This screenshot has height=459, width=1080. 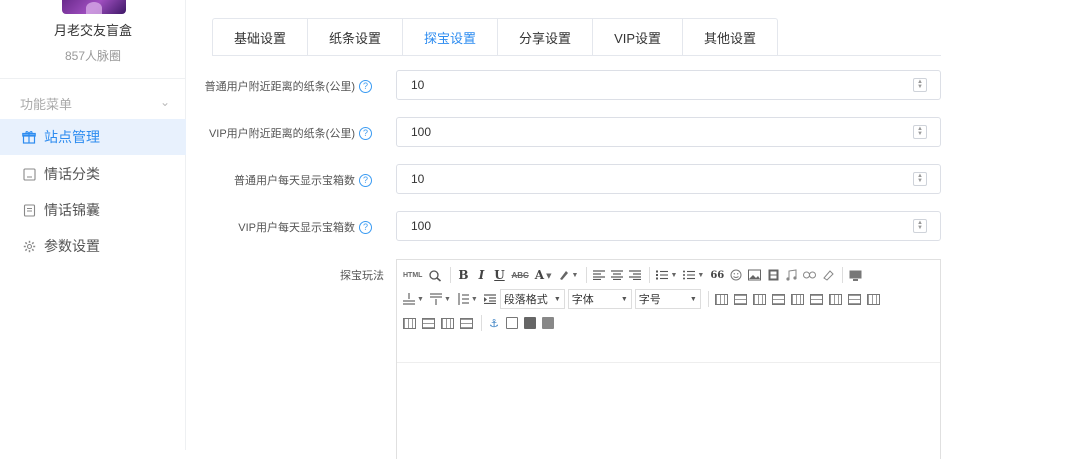 I want to click on html-source-icon: HTML, so click(x=412, y=275).